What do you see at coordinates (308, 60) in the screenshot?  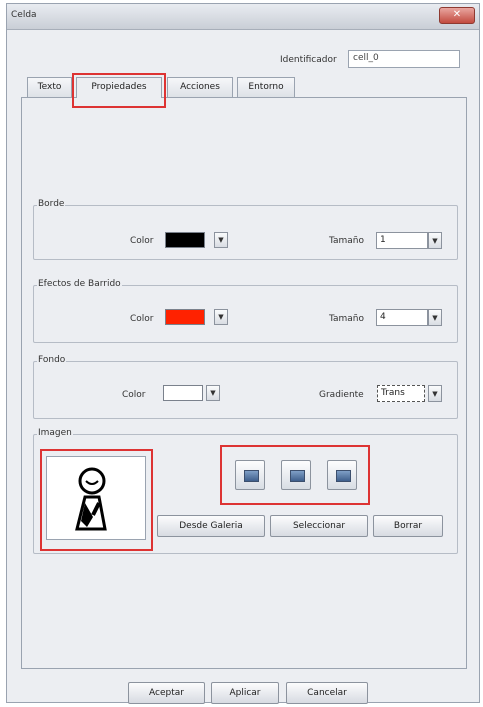 I see `identifier-label: Identificador` at bounding box center [308, 60].